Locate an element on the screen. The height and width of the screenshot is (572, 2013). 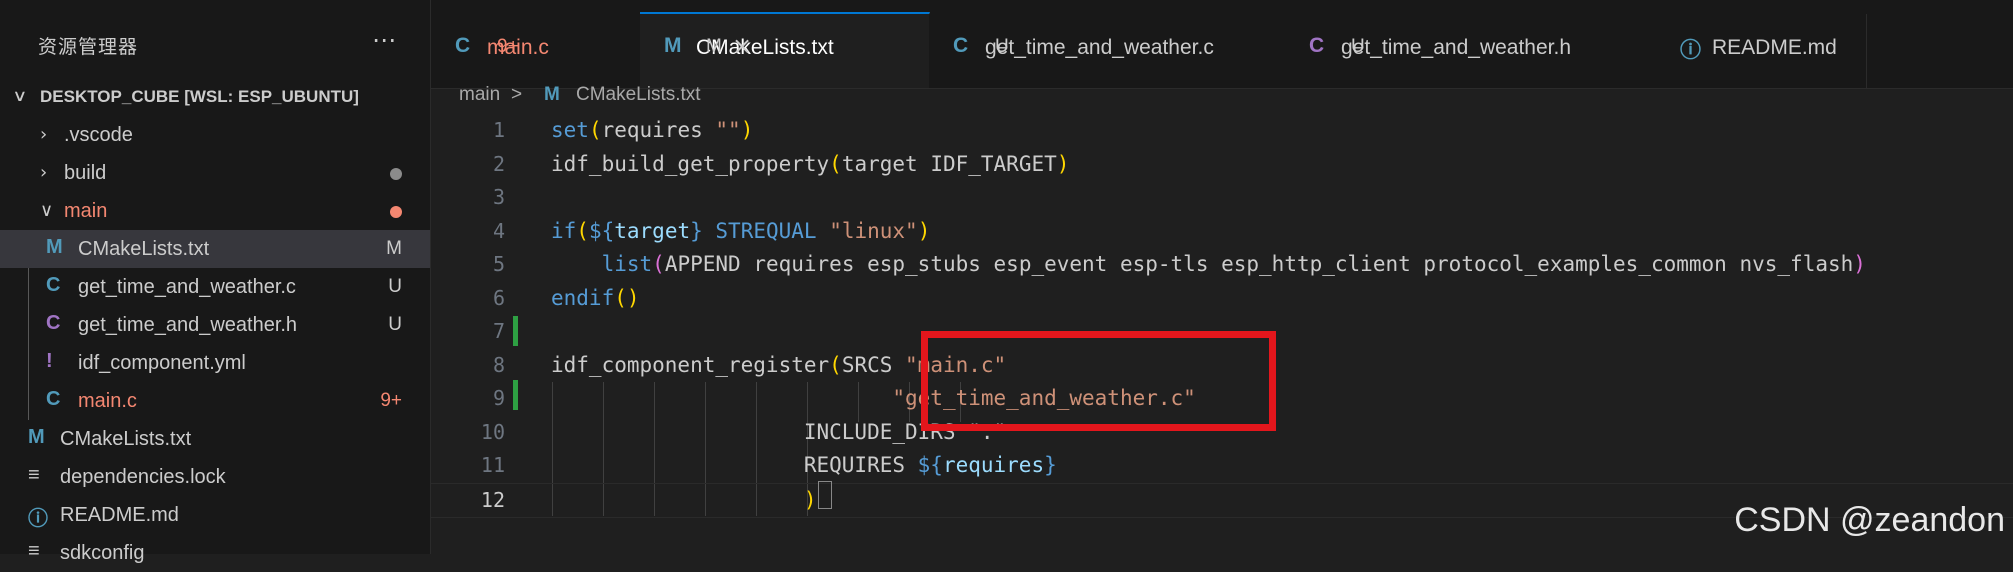
code-line: 4 if(${target} STREQUAL "linux") is located at coordinates (1222, 231).